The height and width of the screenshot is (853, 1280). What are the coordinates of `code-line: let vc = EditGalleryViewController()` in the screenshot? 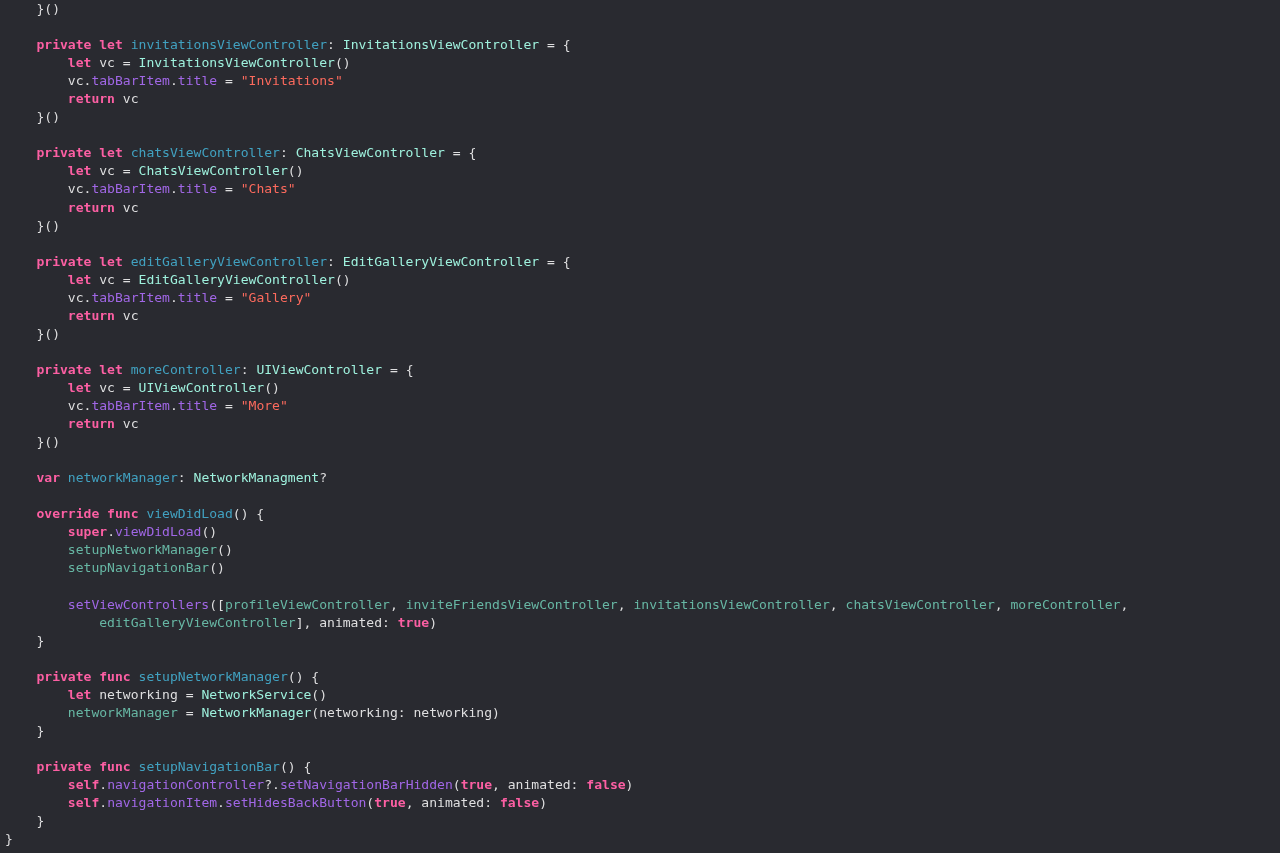 It's located at (208, 279).